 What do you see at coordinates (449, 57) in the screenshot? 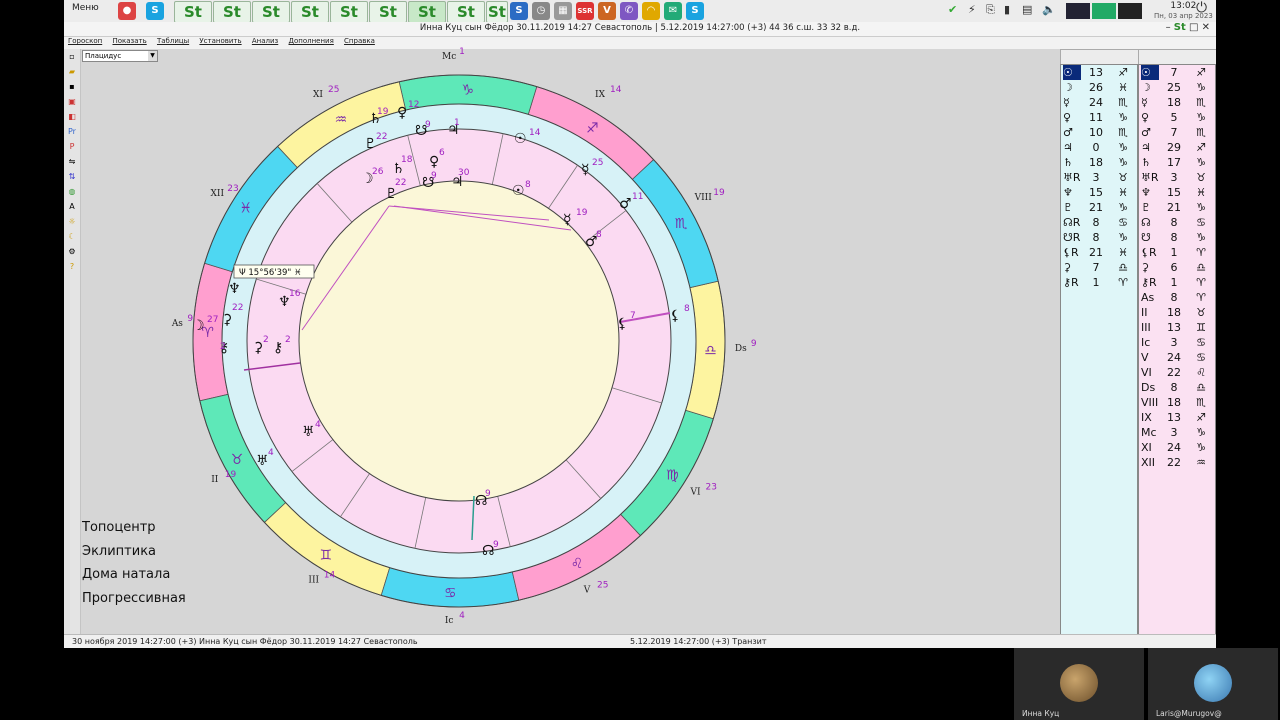
I see `house-label: Mc` at bounding box center [449, 57].